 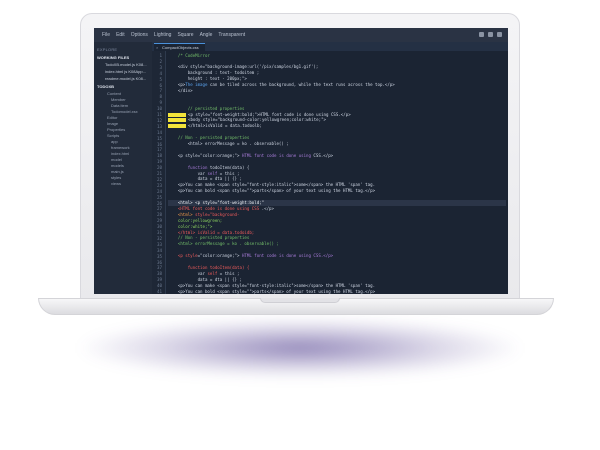 I want to click on menu-lighting: Lighting, so click(x=163, y=35).